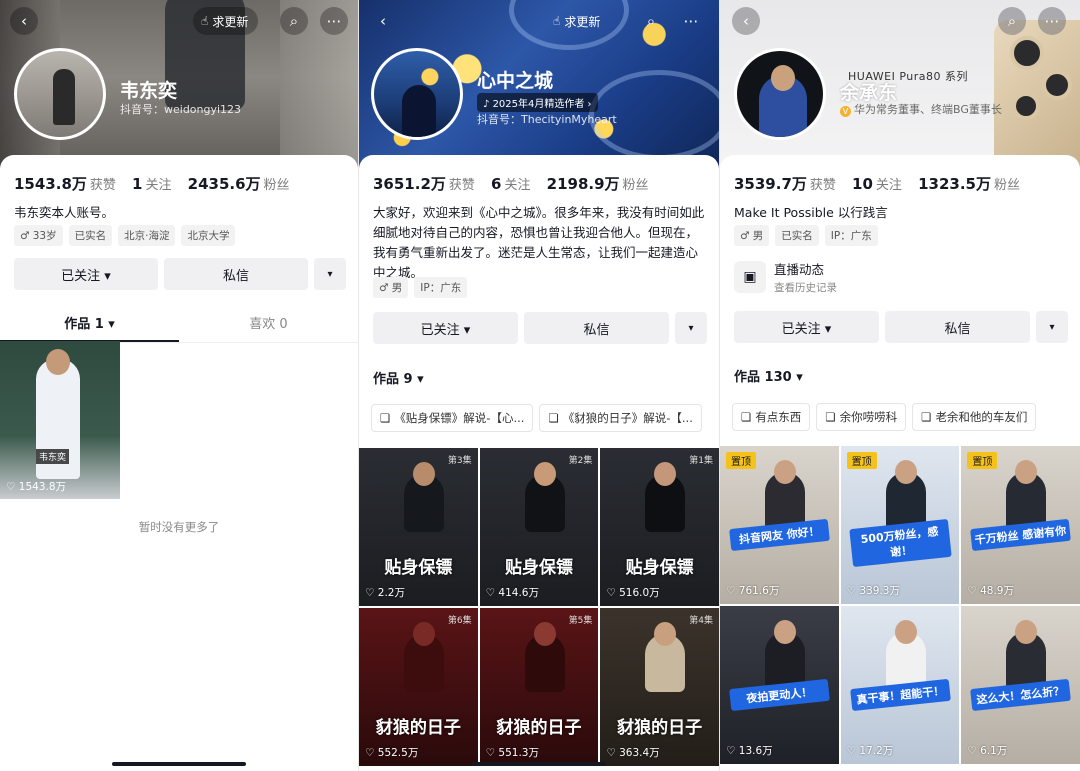 The height and width of the screenshot is (771, 1080). I want to click on video-likes: ♡ 1543.8万, so click(36, 487).